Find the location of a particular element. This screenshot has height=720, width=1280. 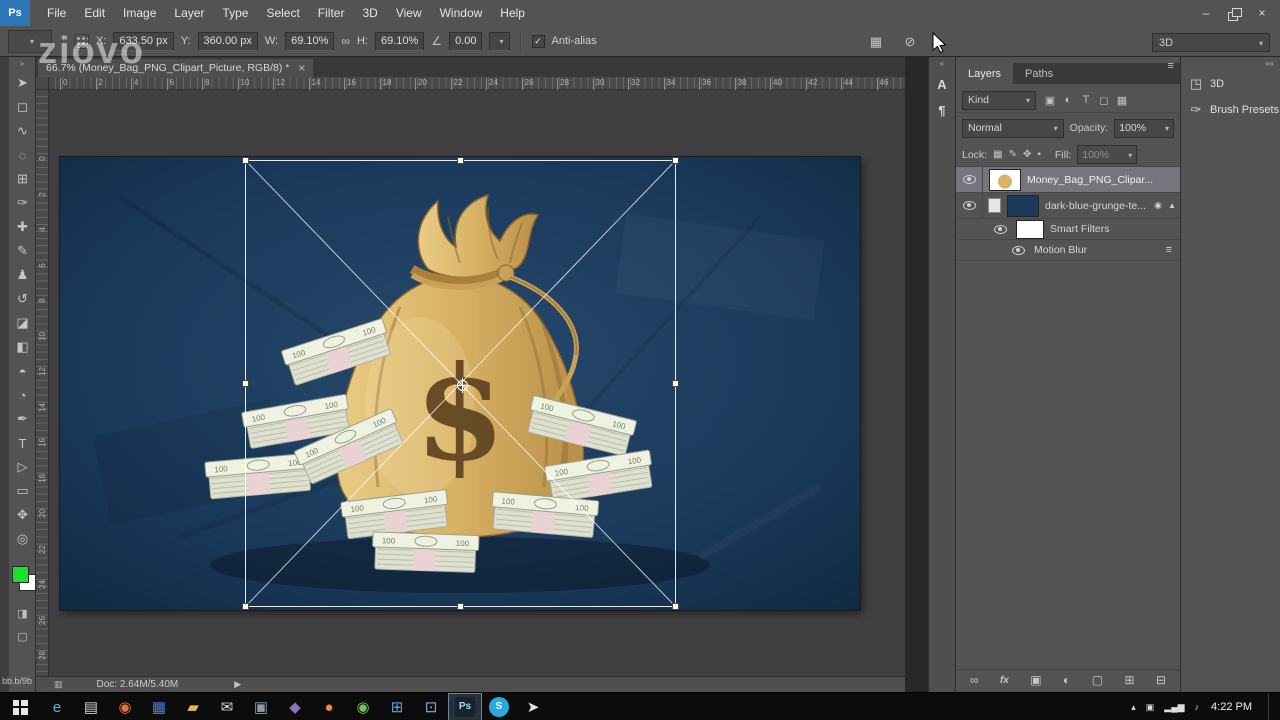

blur-tool: ◓ is located at coordinates (22, 371).